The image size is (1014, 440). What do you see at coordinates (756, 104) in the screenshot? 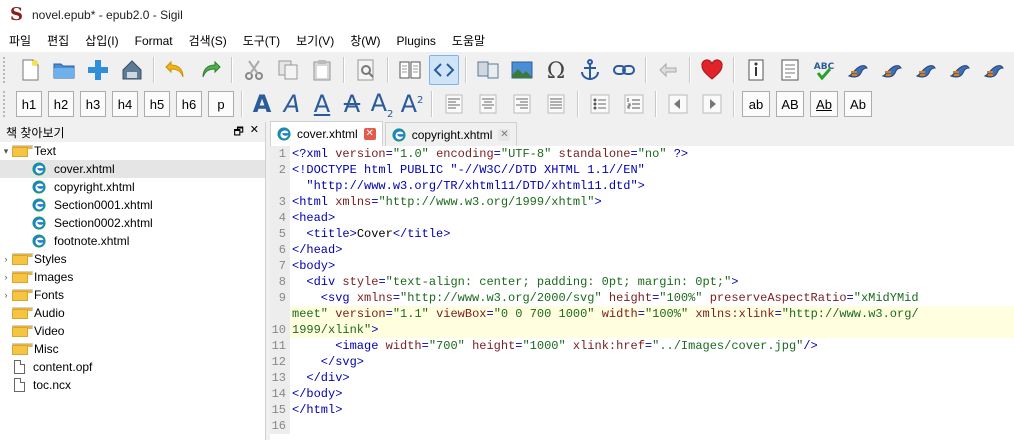
I see `lowercase-button: ab` at bounding box center [756, 104].